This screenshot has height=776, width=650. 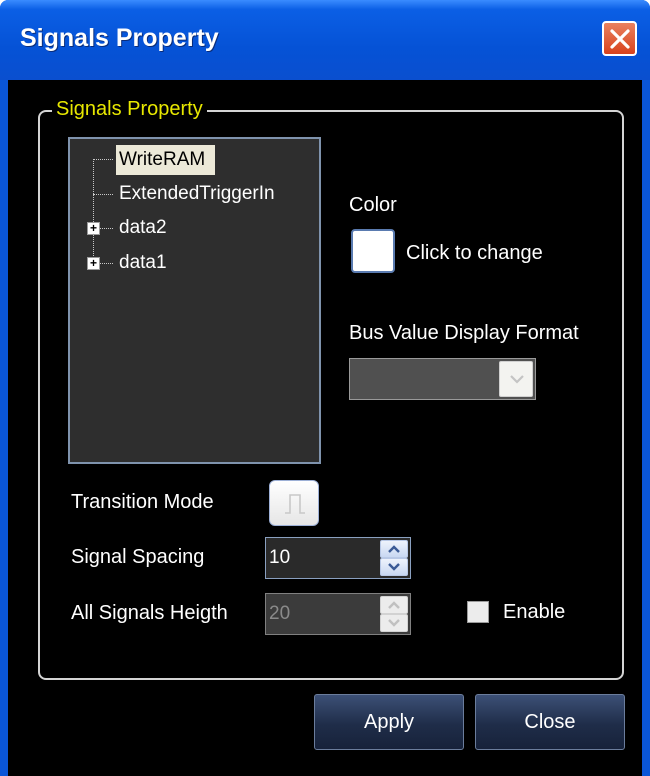 I want to click on enable-checkbox, so click(x=478, y=612).